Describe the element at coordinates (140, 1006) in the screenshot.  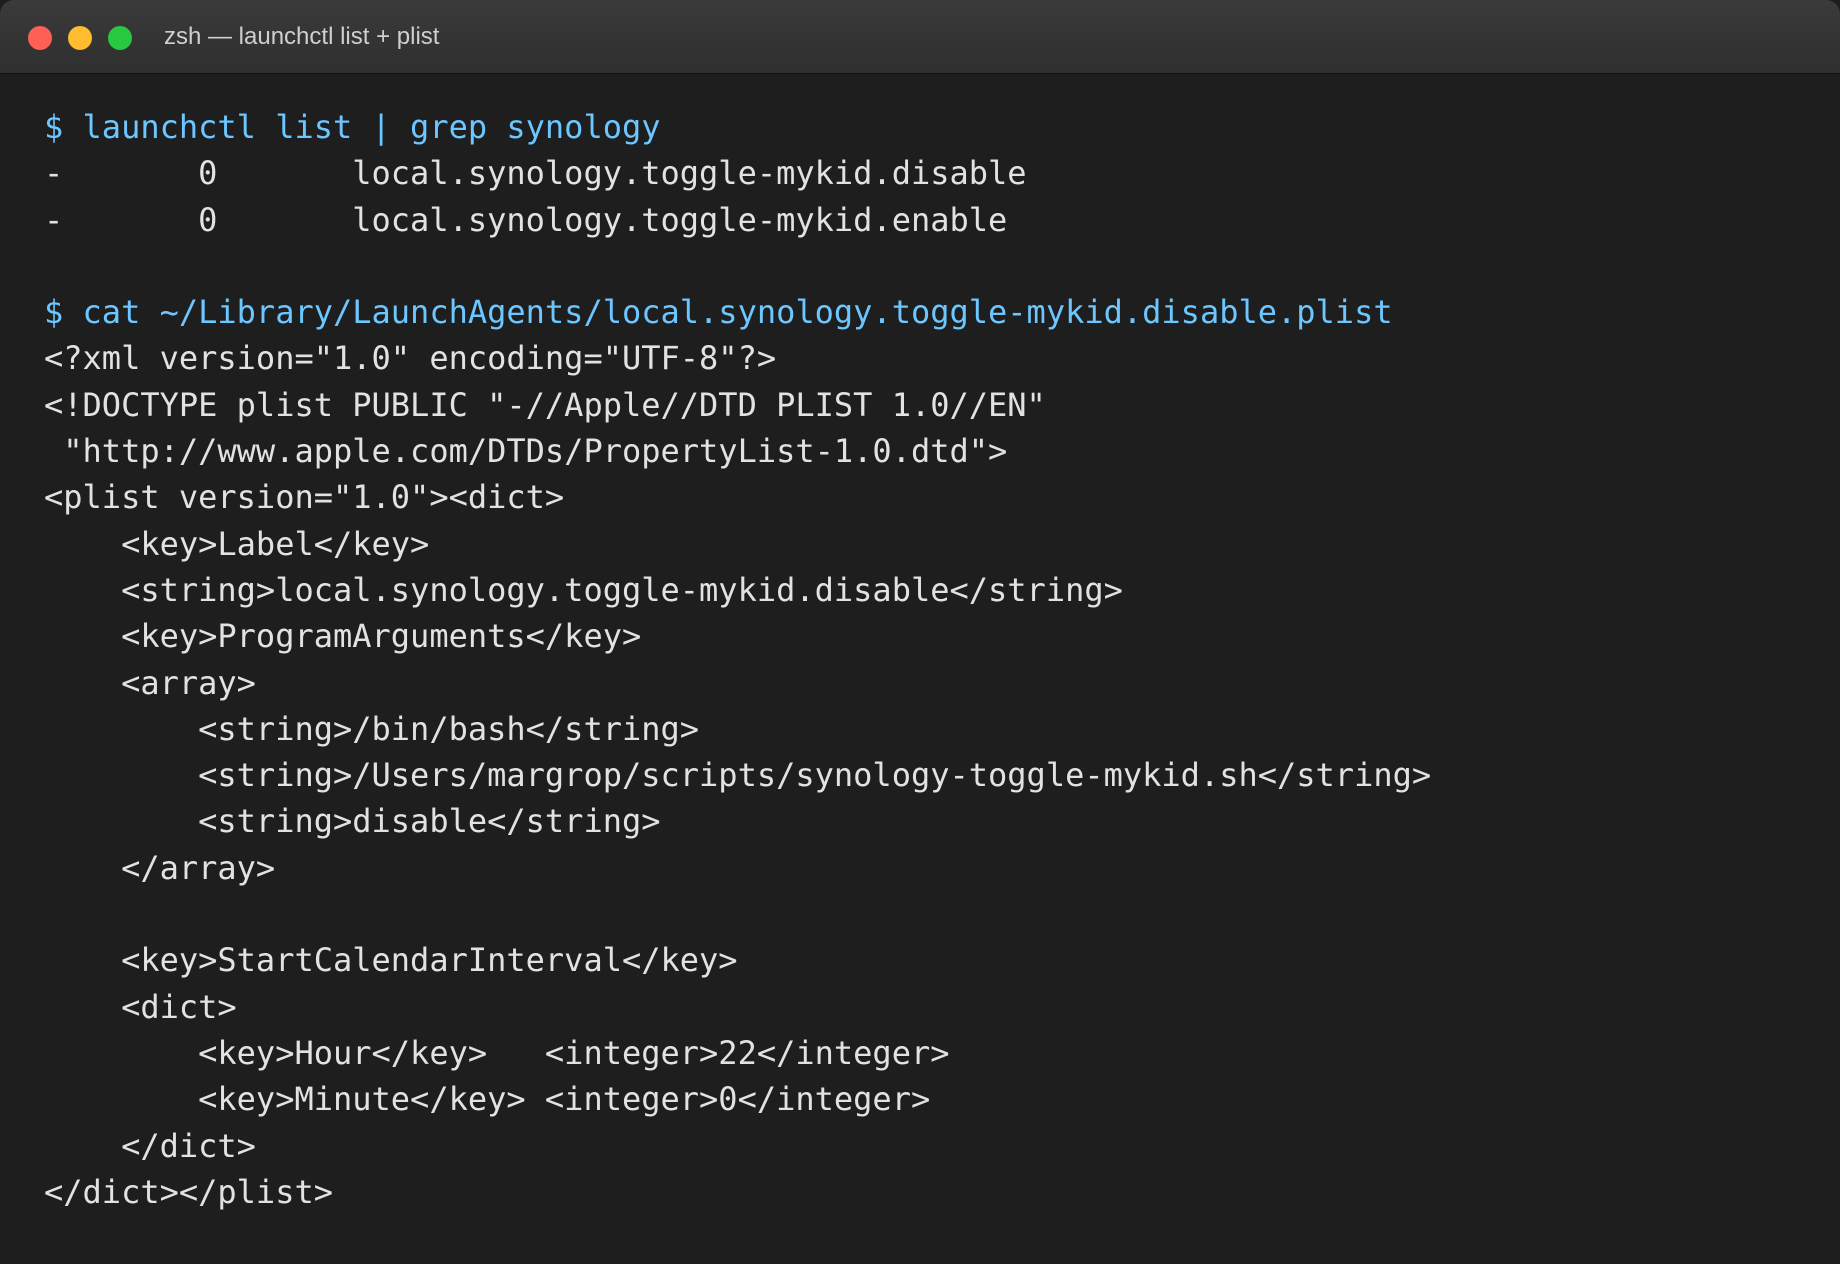
I see `terminal-line: <dict>` at that location.